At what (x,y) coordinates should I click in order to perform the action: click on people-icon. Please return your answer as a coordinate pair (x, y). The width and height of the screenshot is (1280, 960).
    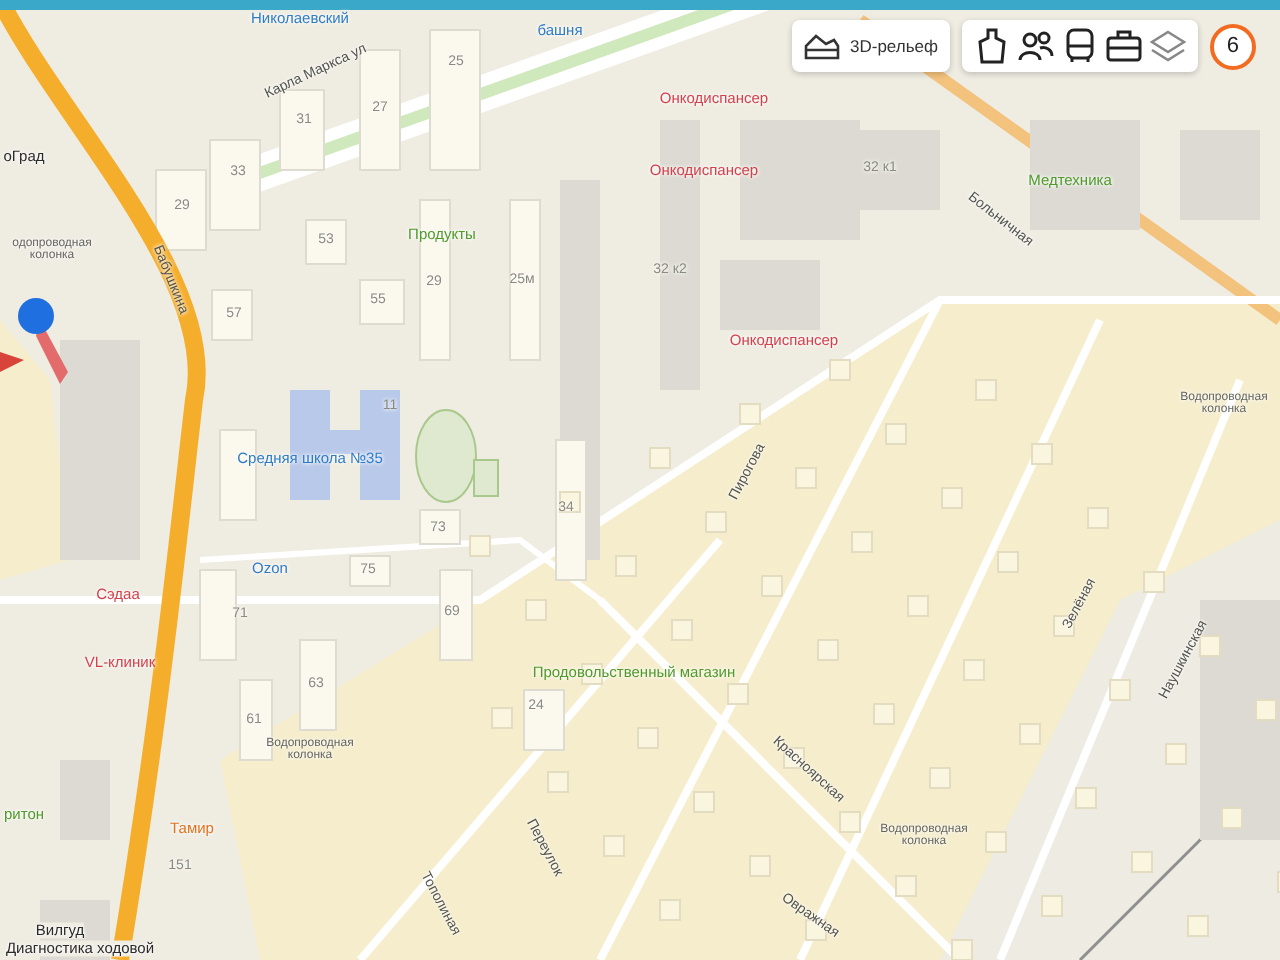
    Looking at the image, I should click on (1035, 46).